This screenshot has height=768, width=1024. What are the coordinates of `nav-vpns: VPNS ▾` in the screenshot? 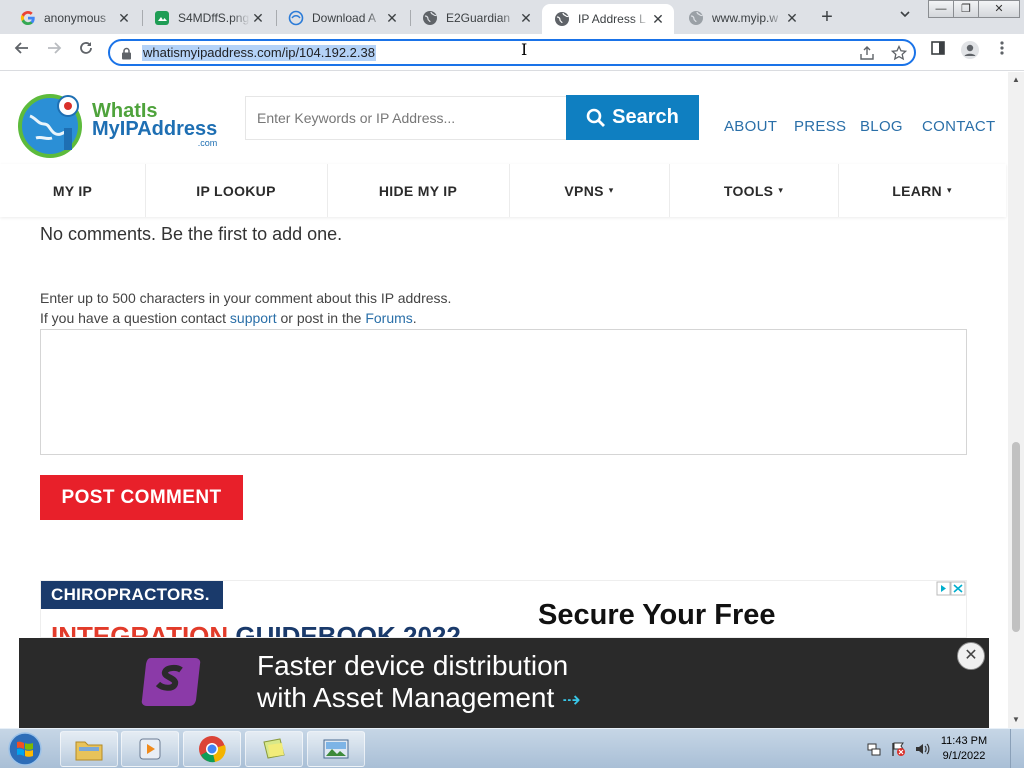 It's located at (589, 190).